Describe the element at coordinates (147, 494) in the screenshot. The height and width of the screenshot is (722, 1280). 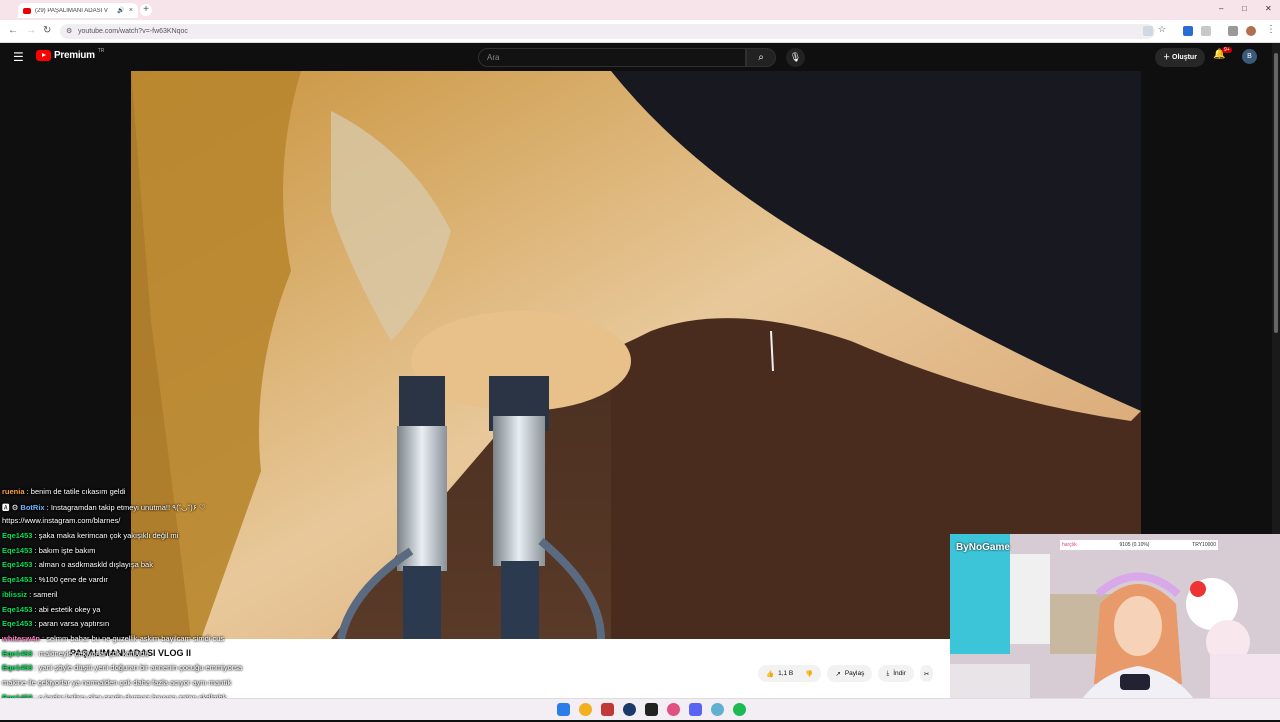
I see `chat-message: ruenia : benim de tatile cıkasım geldi` at that location.